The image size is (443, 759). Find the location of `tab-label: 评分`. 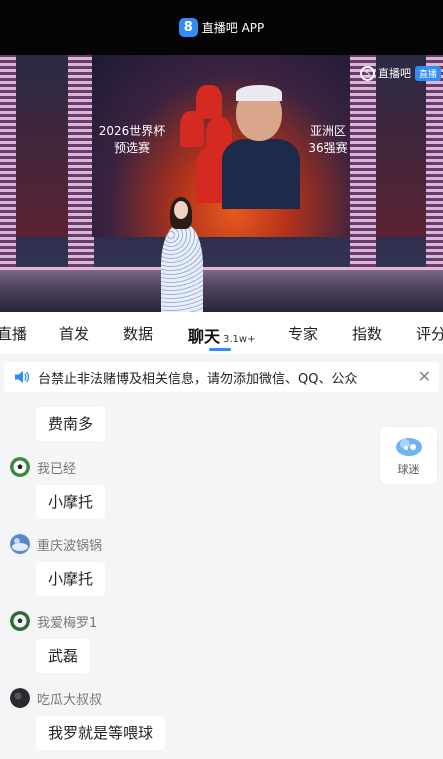

tab-label: 评分 is located at coordinates (429, 334).